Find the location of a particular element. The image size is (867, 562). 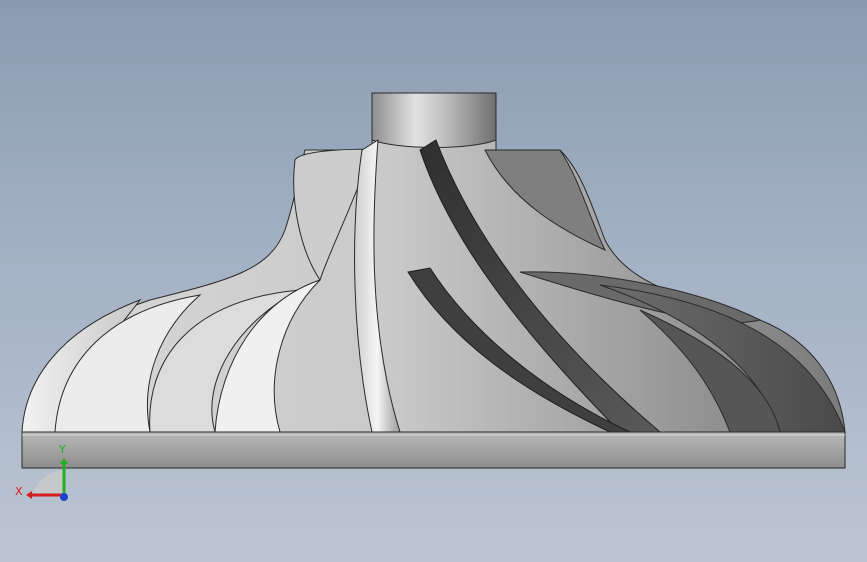

triad-plane-icon is located at coordinates (48, 482).